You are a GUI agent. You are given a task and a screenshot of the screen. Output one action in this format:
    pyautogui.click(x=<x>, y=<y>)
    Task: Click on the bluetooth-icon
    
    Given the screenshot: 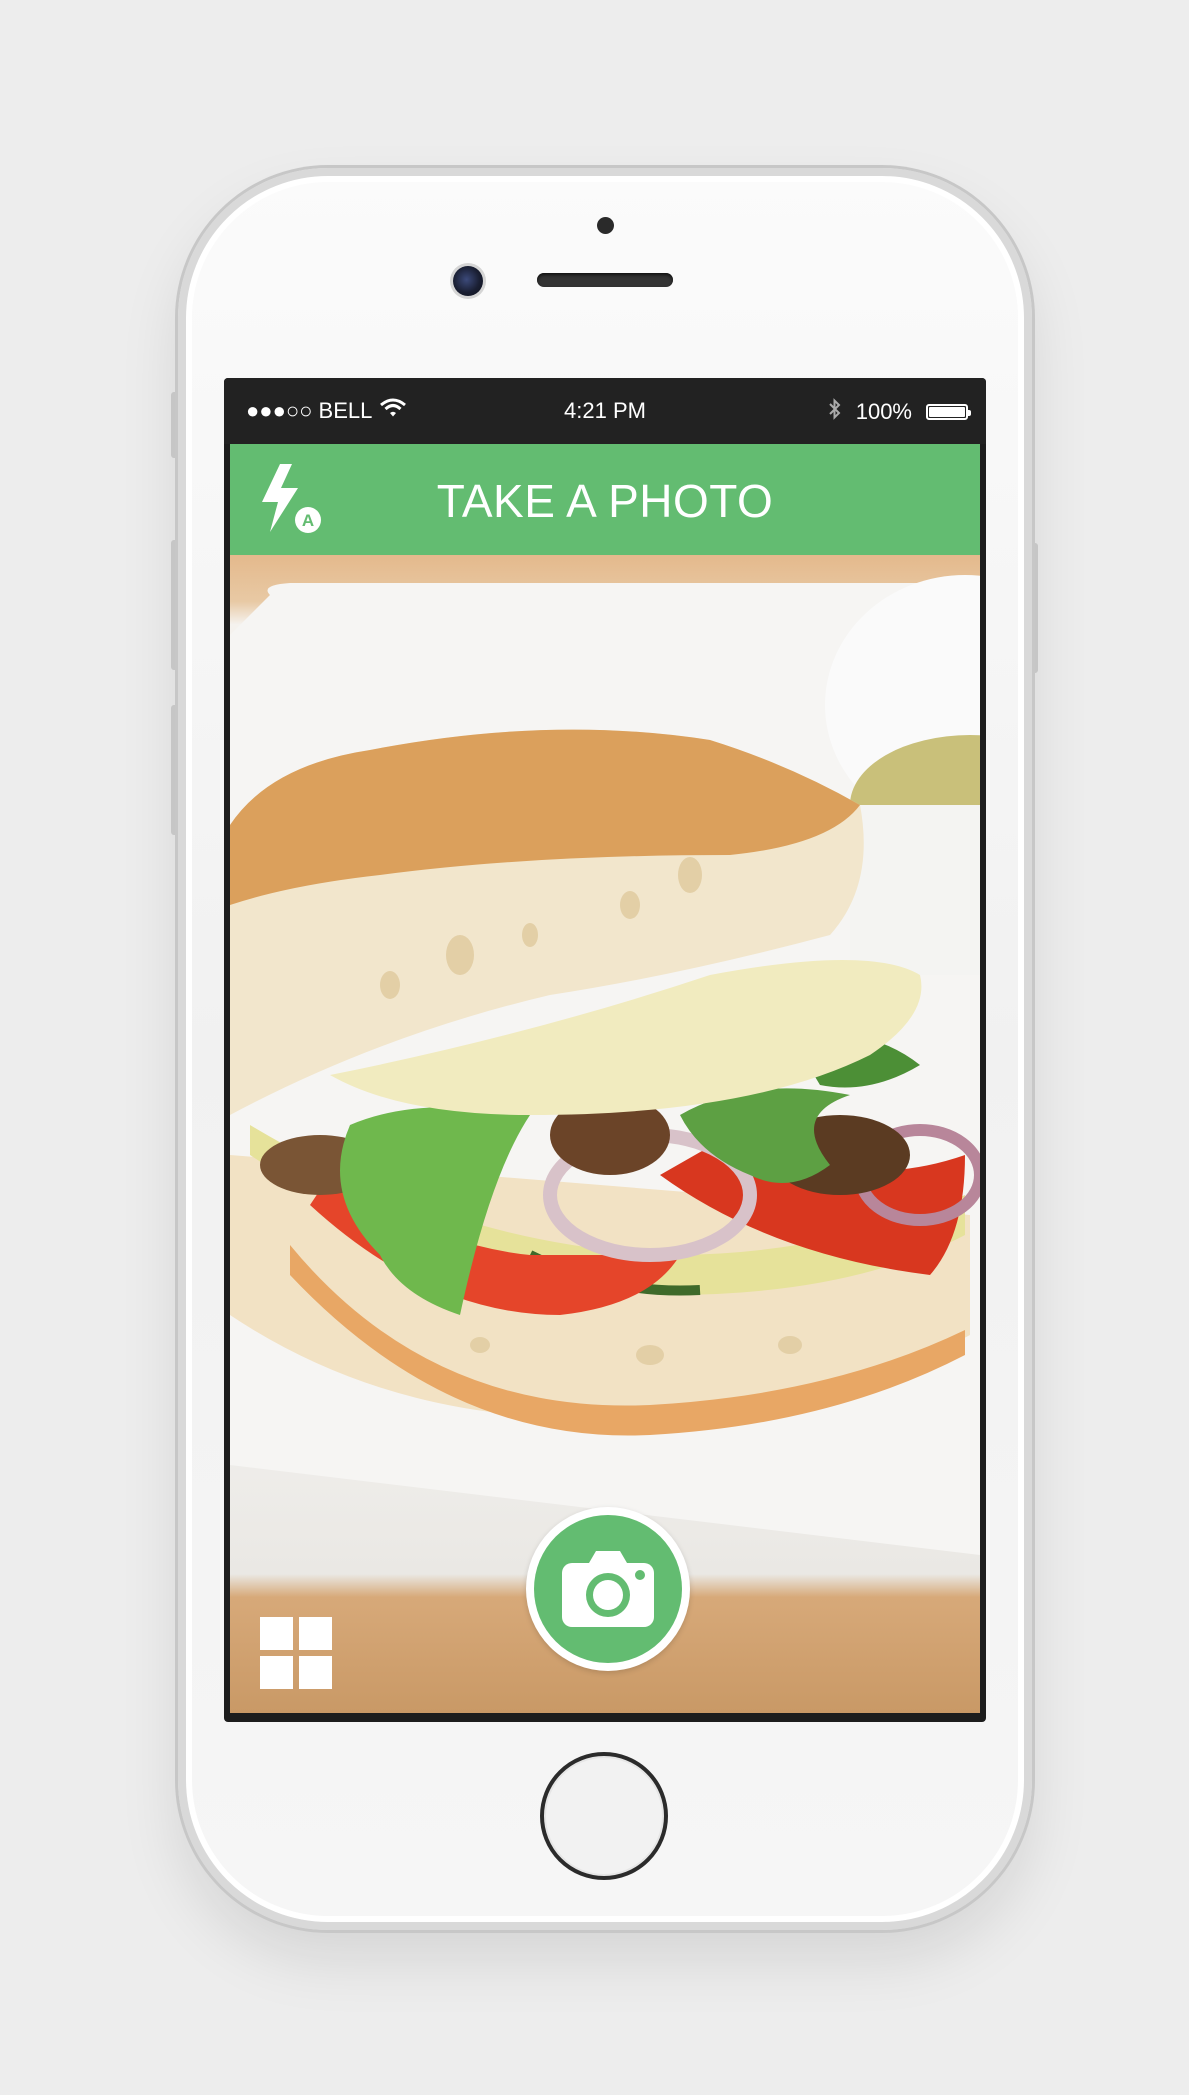 What is the action you would take?
    pyautogui.click(x=835, y=412)
    